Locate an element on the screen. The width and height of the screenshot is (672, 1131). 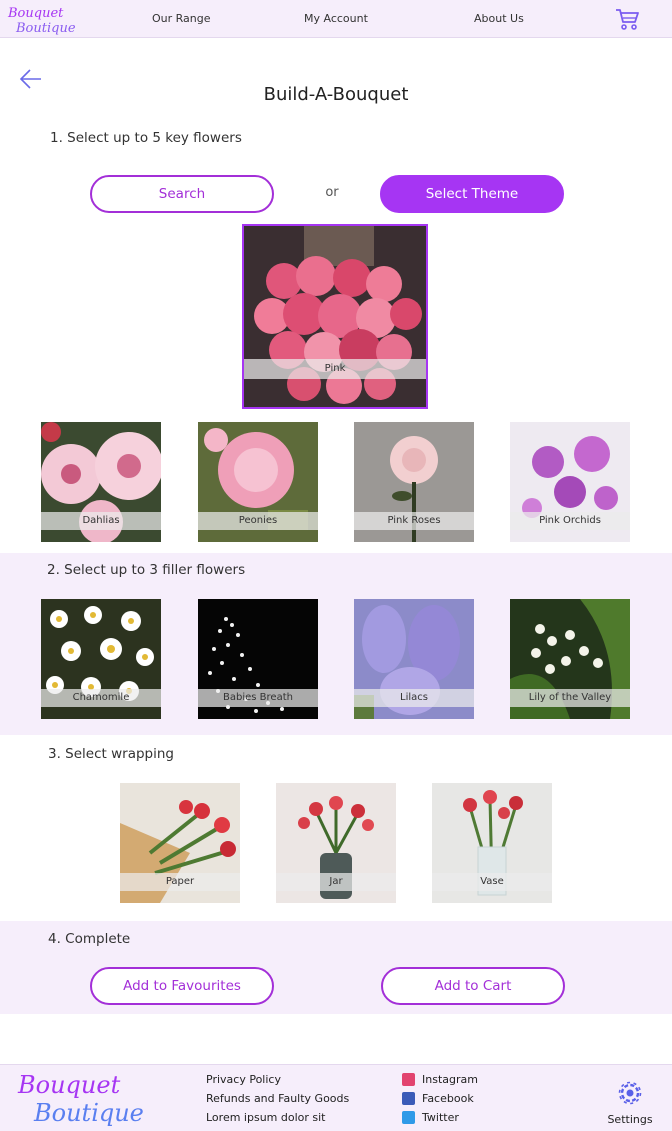
filler-lily-of-the-valley: Lily of the Valley is located at coordinates (570, 659).